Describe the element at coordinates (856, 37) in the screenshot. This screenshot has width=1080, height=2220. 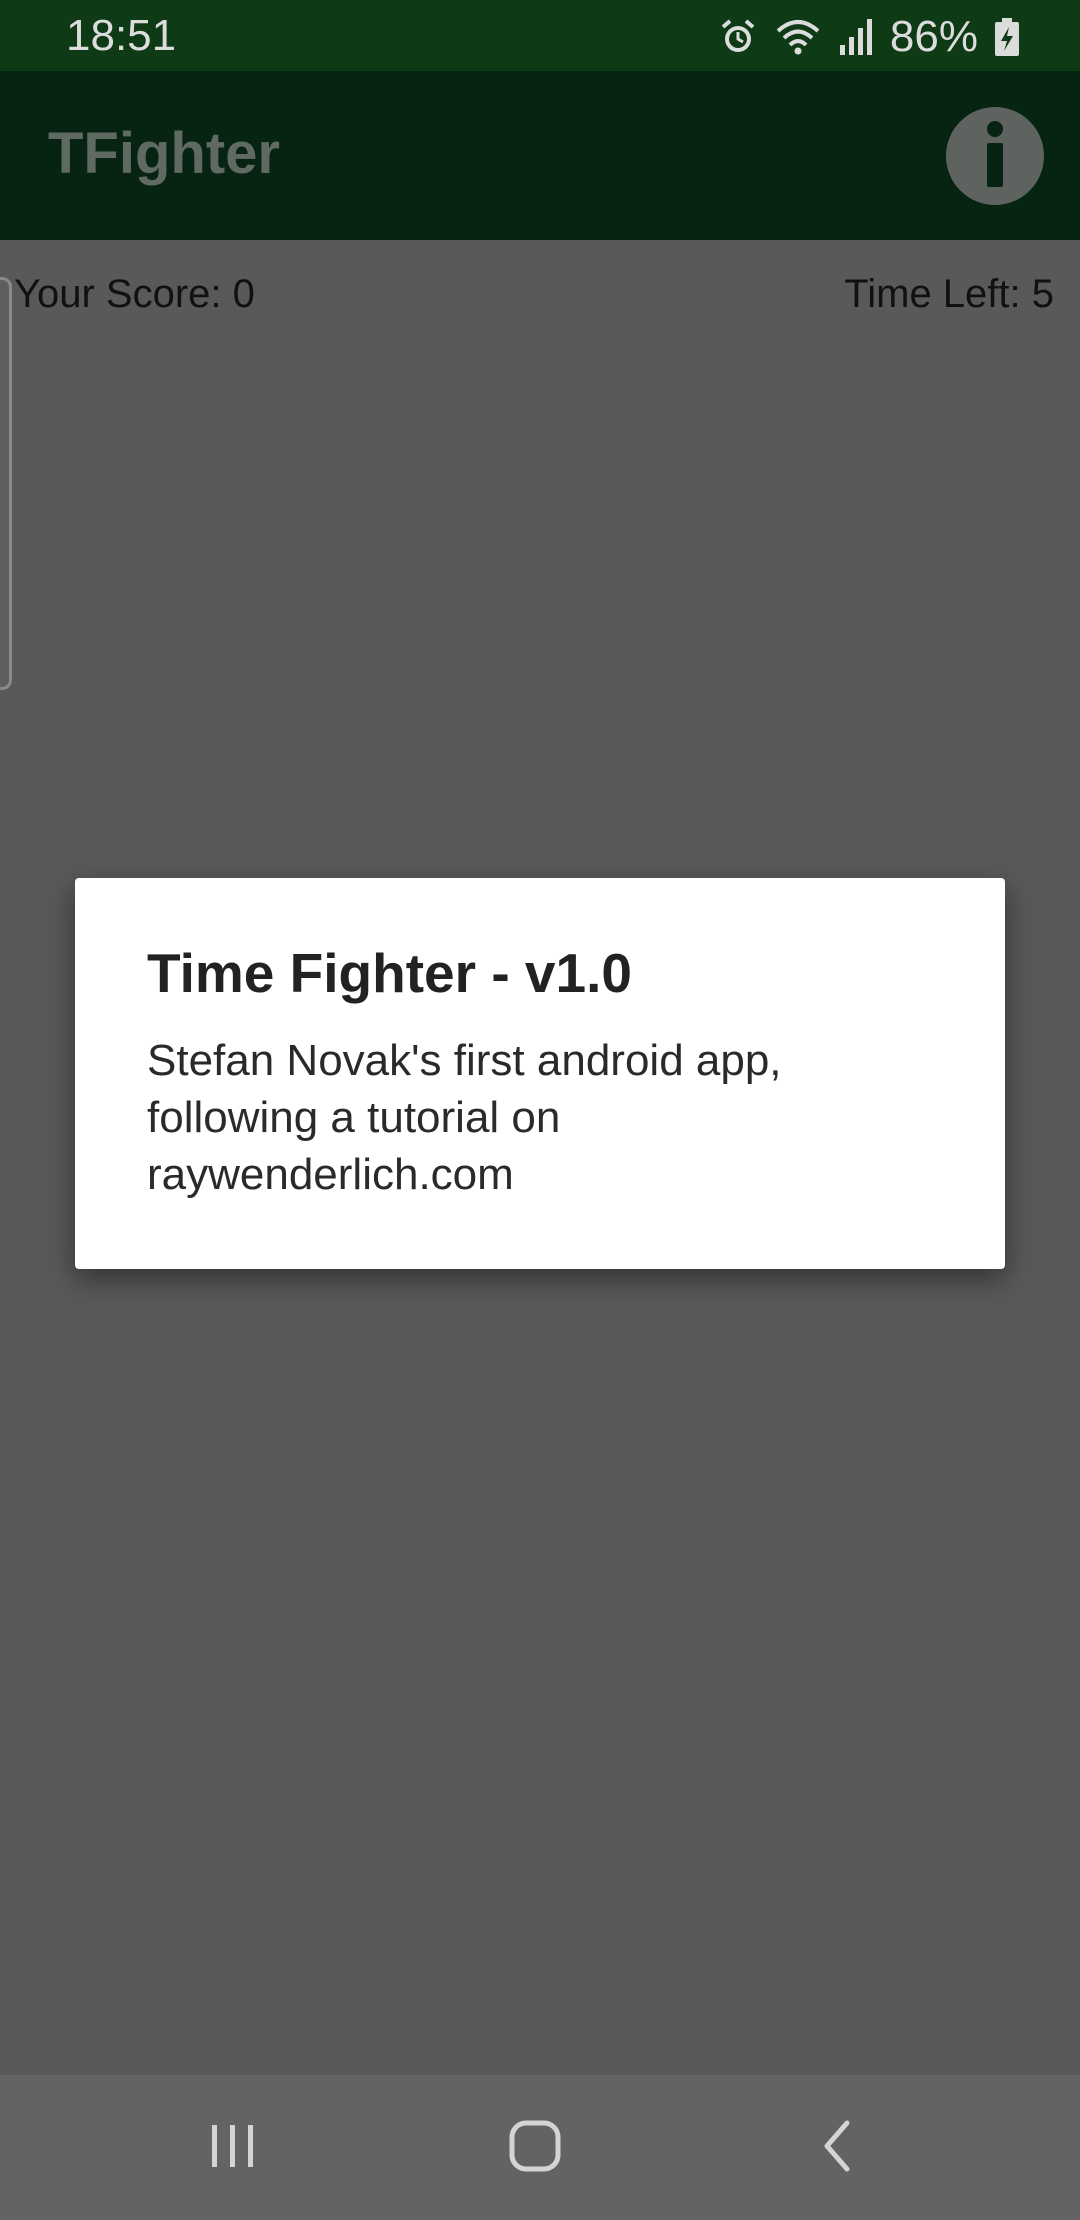
I see `signal-icon` at that location.